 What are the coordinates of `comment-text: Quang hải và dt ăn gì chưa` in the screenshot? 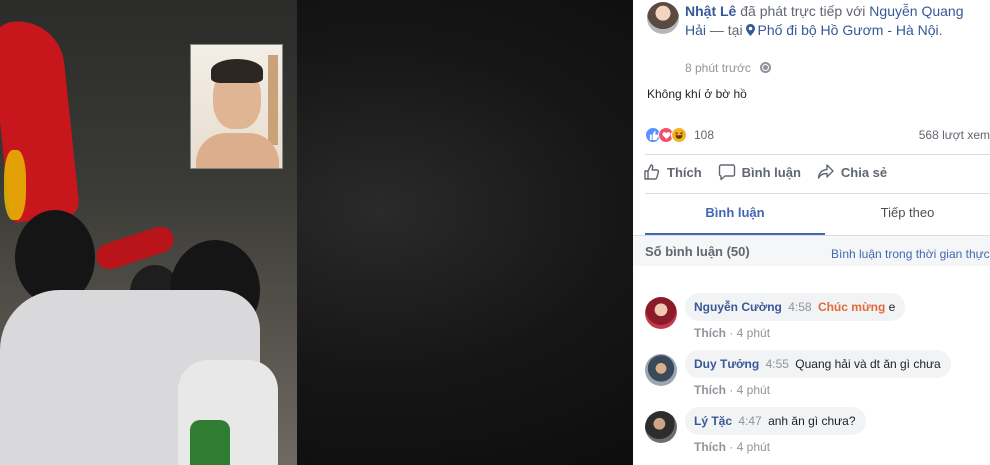 It's located at (868, 364).